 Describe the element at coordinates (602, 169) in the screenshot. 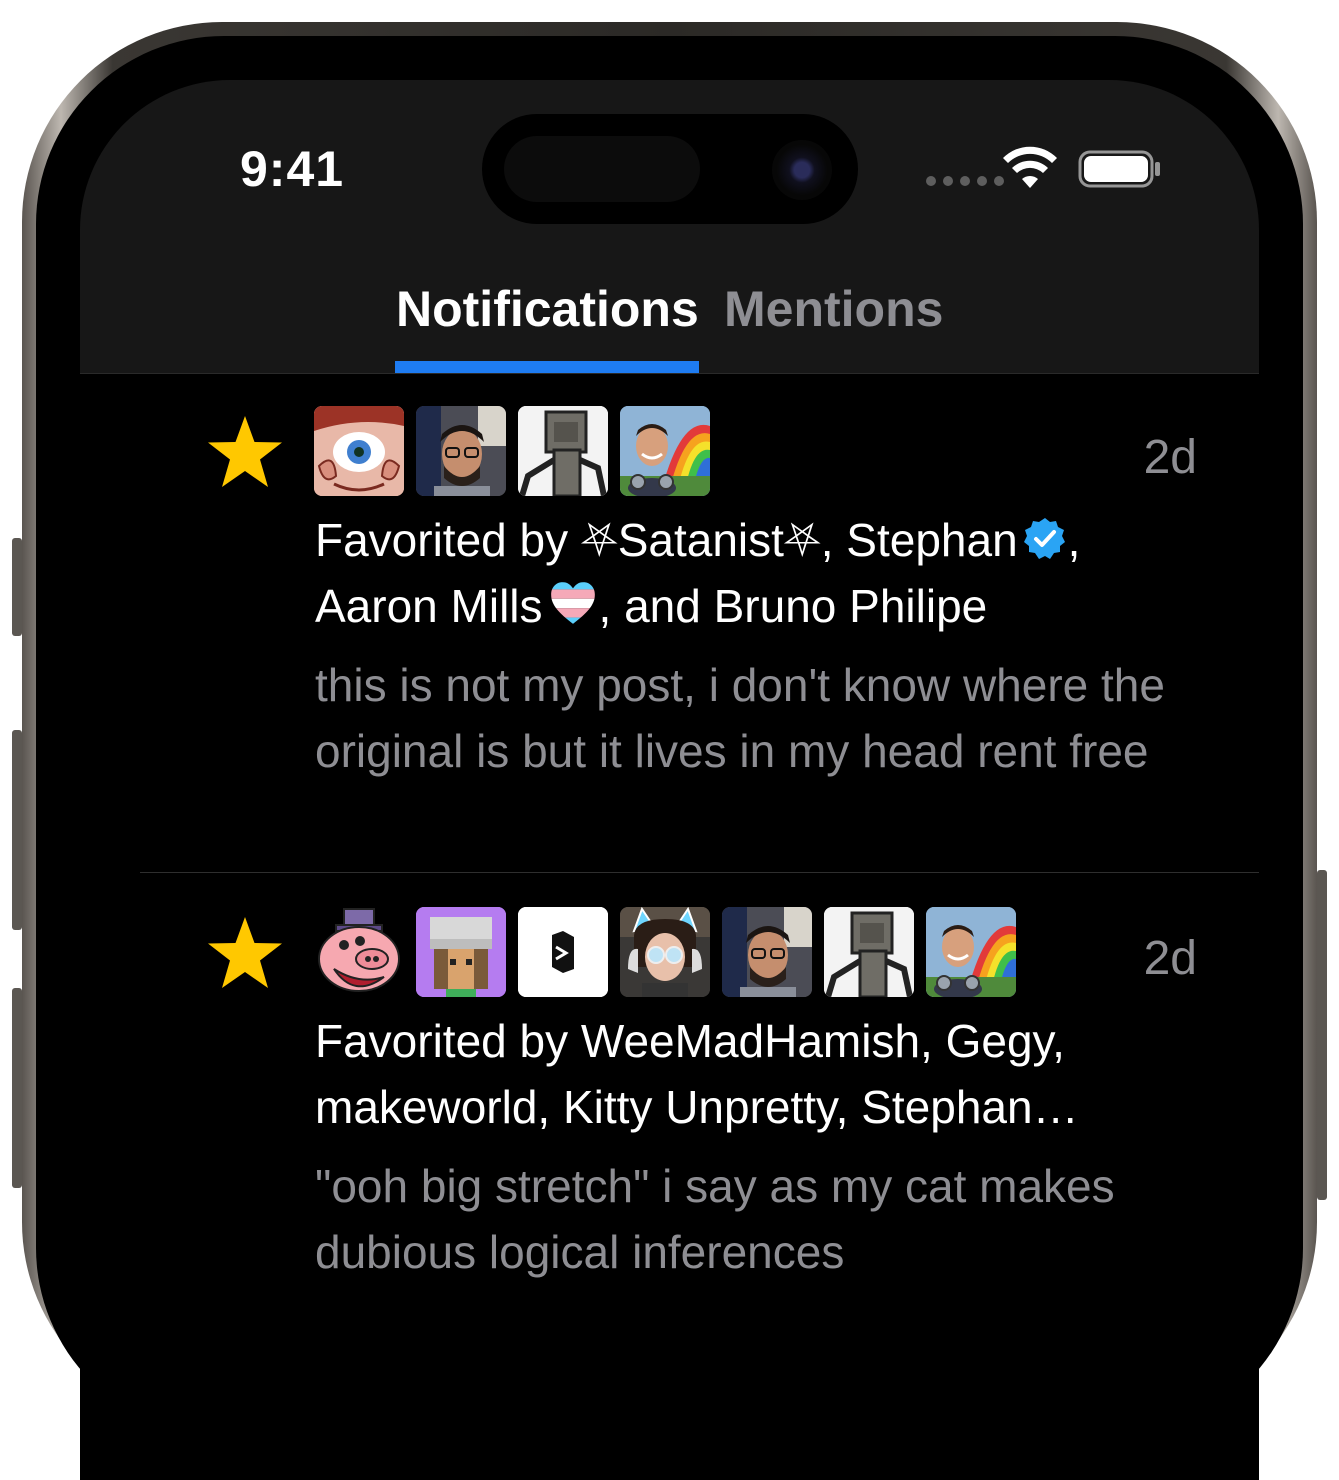

I see `island-sensor` at that location.